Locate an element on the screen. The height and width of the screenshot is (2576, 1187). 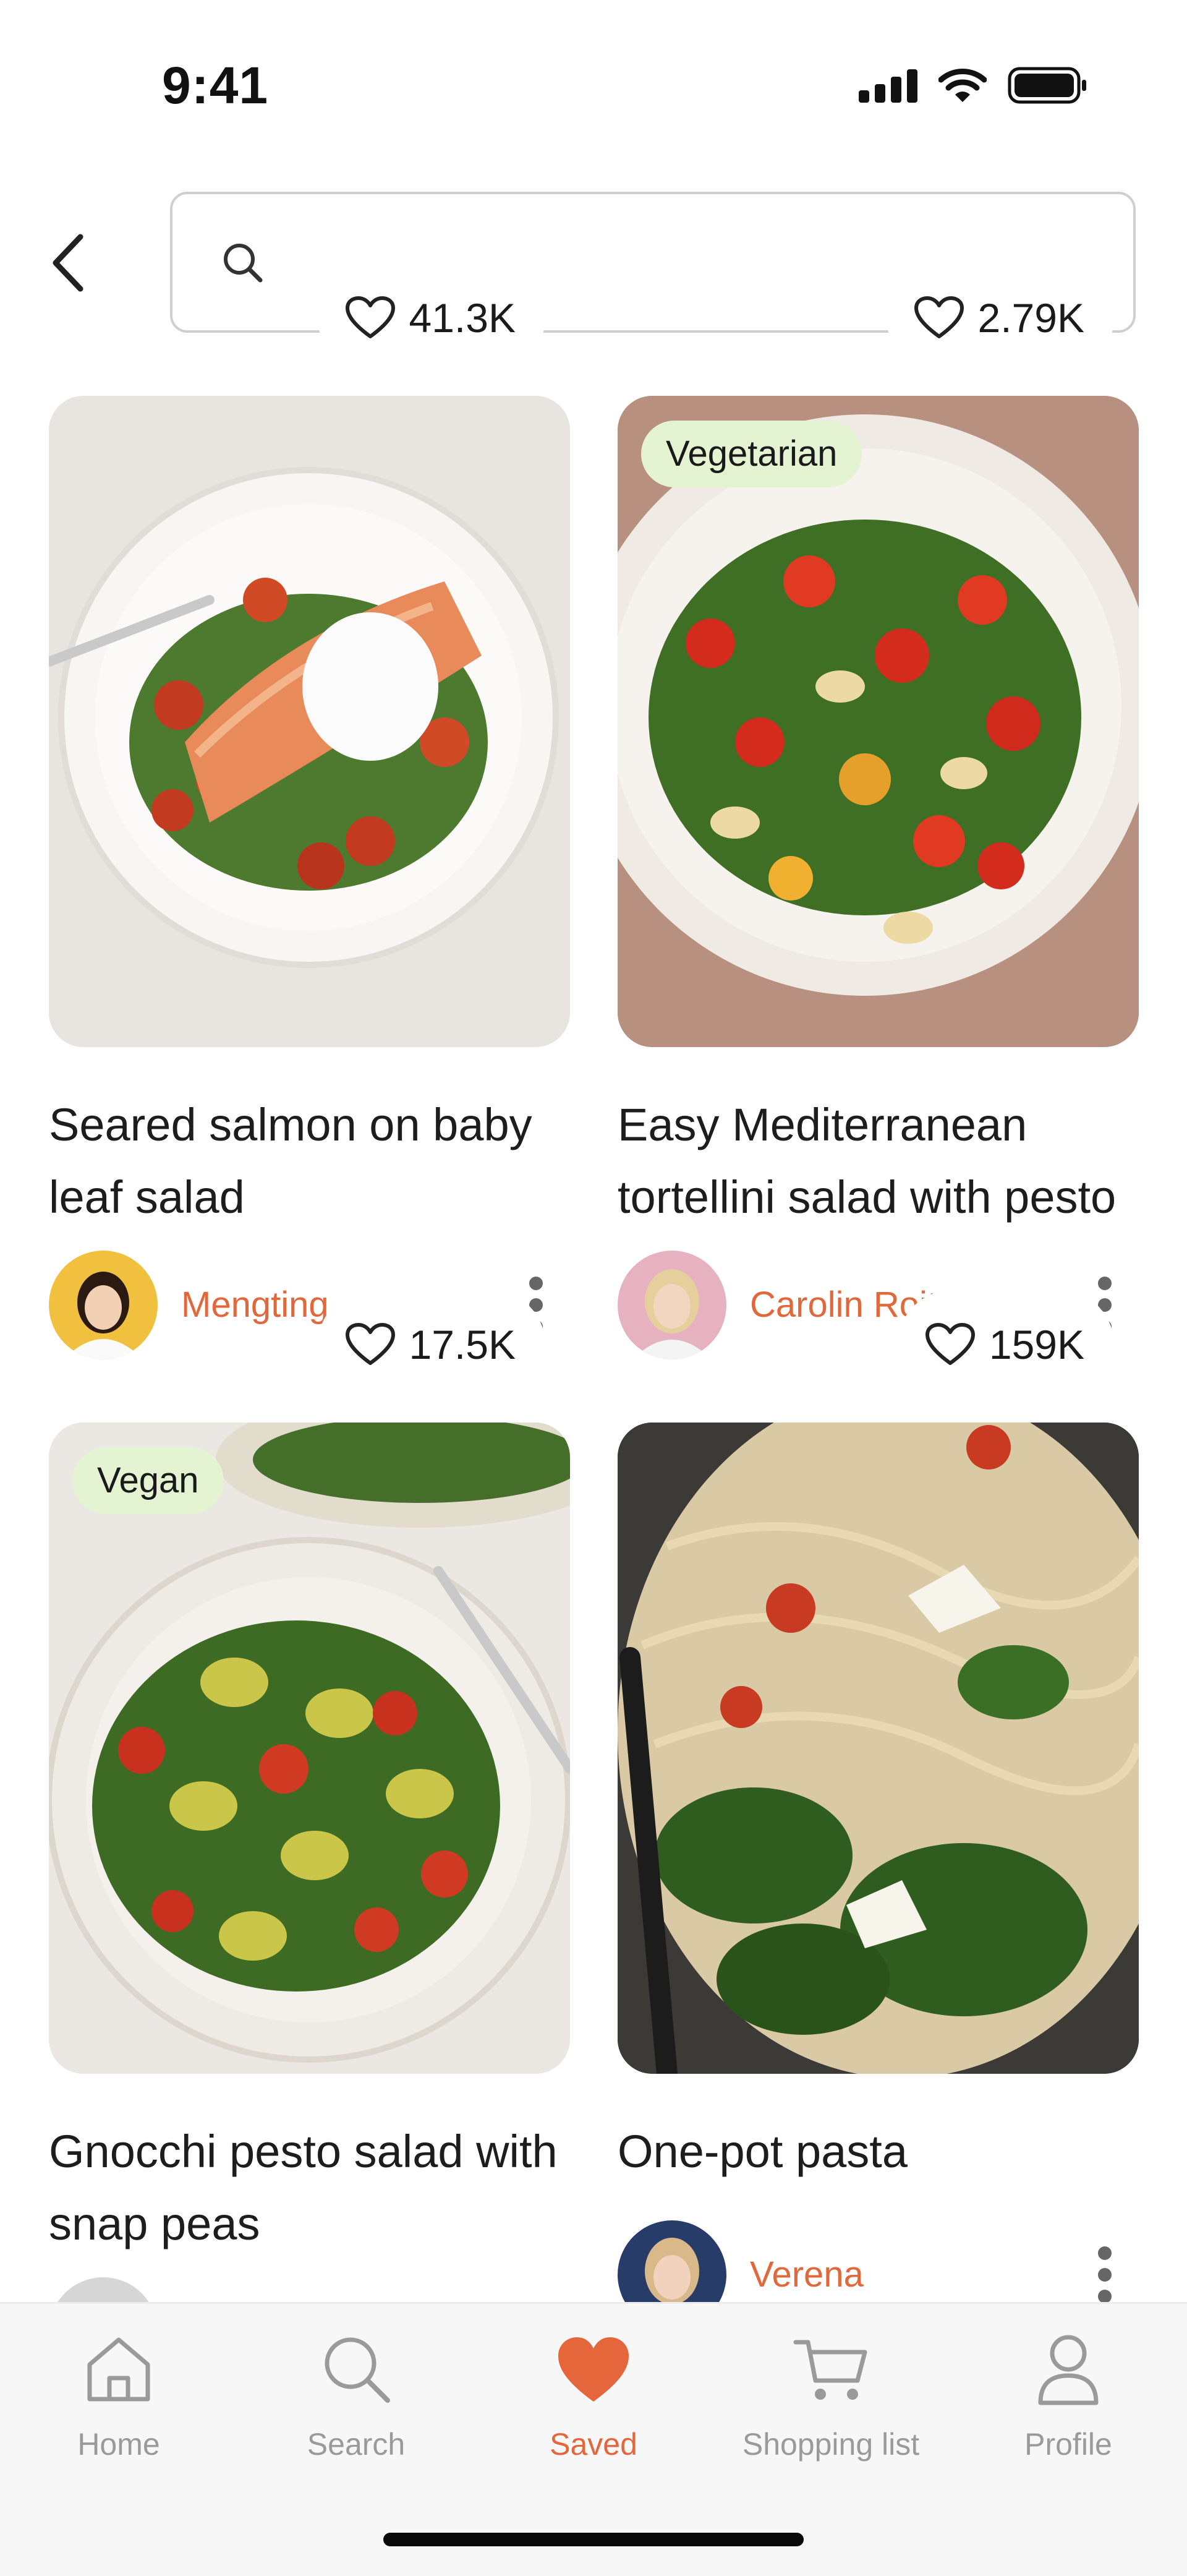
home-indicator is located at coordinates (593, 2539).